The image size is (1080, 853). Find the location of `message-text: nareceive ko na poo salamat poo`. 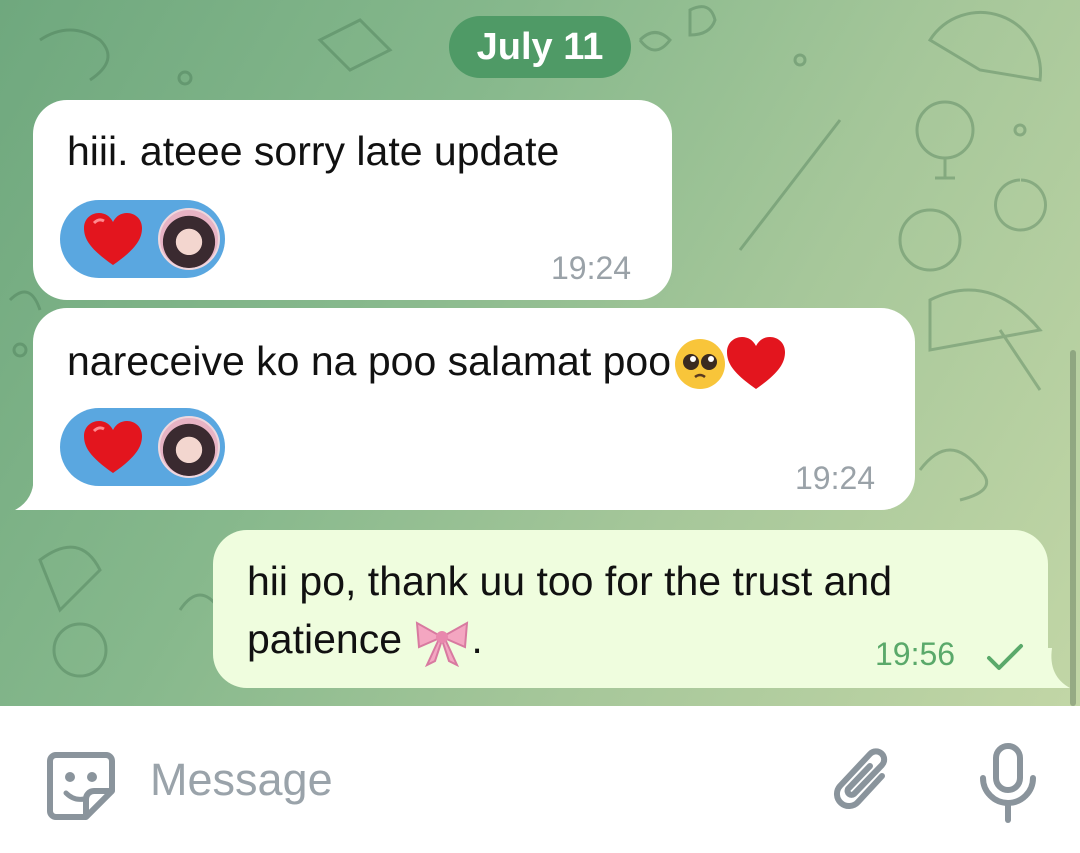

message-text: nareceive ko na poo salamat poo is located at coordinates (426, 361).